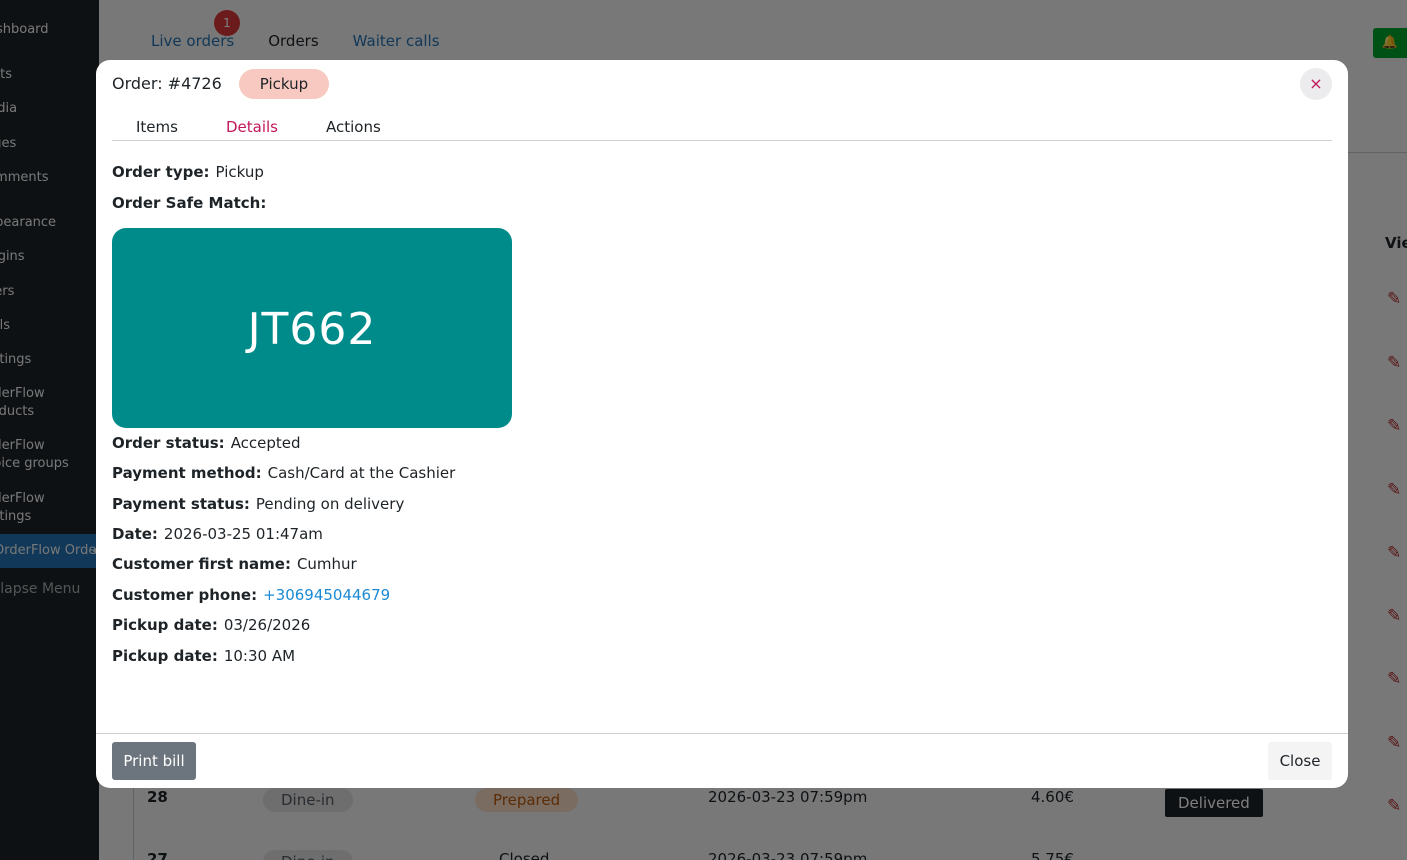  I want to click on detail-safe-match: Order Safe Match:, so click(192, 203).